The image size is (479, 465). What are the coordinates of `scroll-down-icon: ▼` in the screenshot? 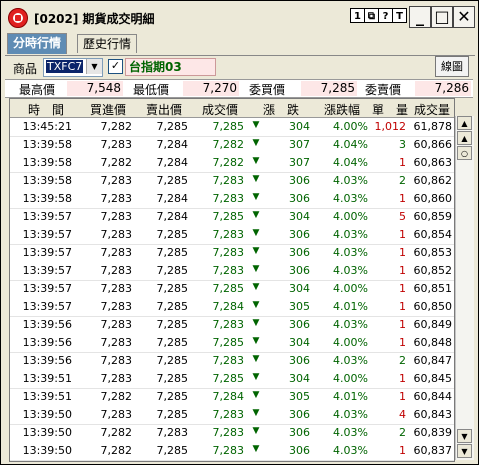 It's located at (464, 436).